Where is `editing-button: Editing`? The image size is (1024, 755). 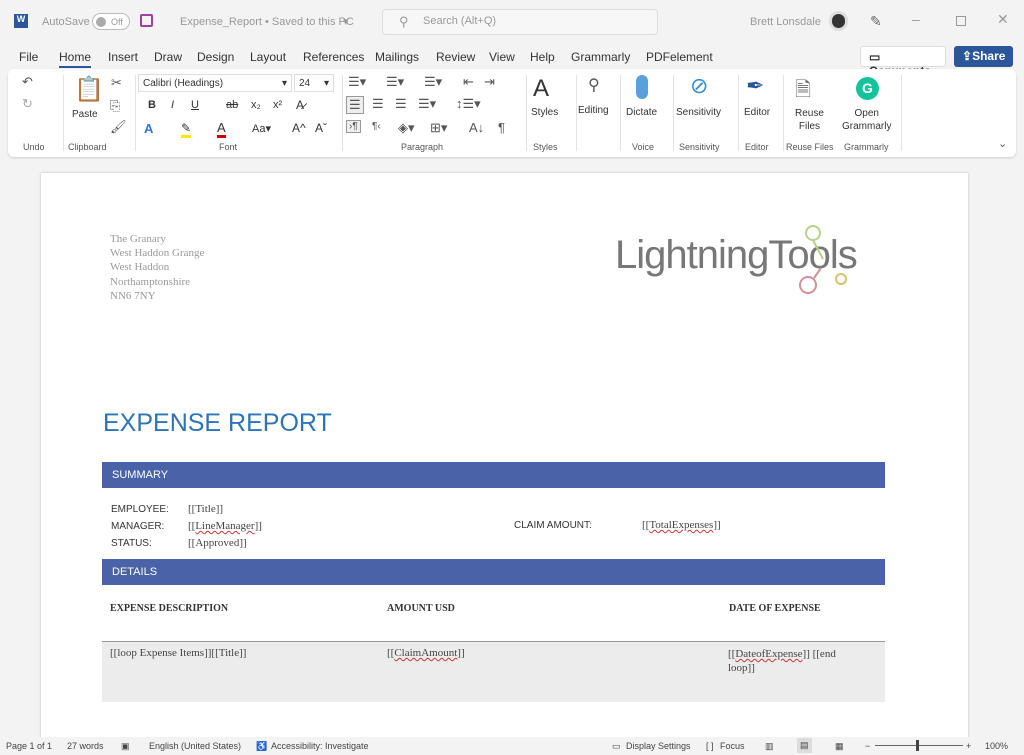
editing-button: Editing is located at coordinates (593, 110).